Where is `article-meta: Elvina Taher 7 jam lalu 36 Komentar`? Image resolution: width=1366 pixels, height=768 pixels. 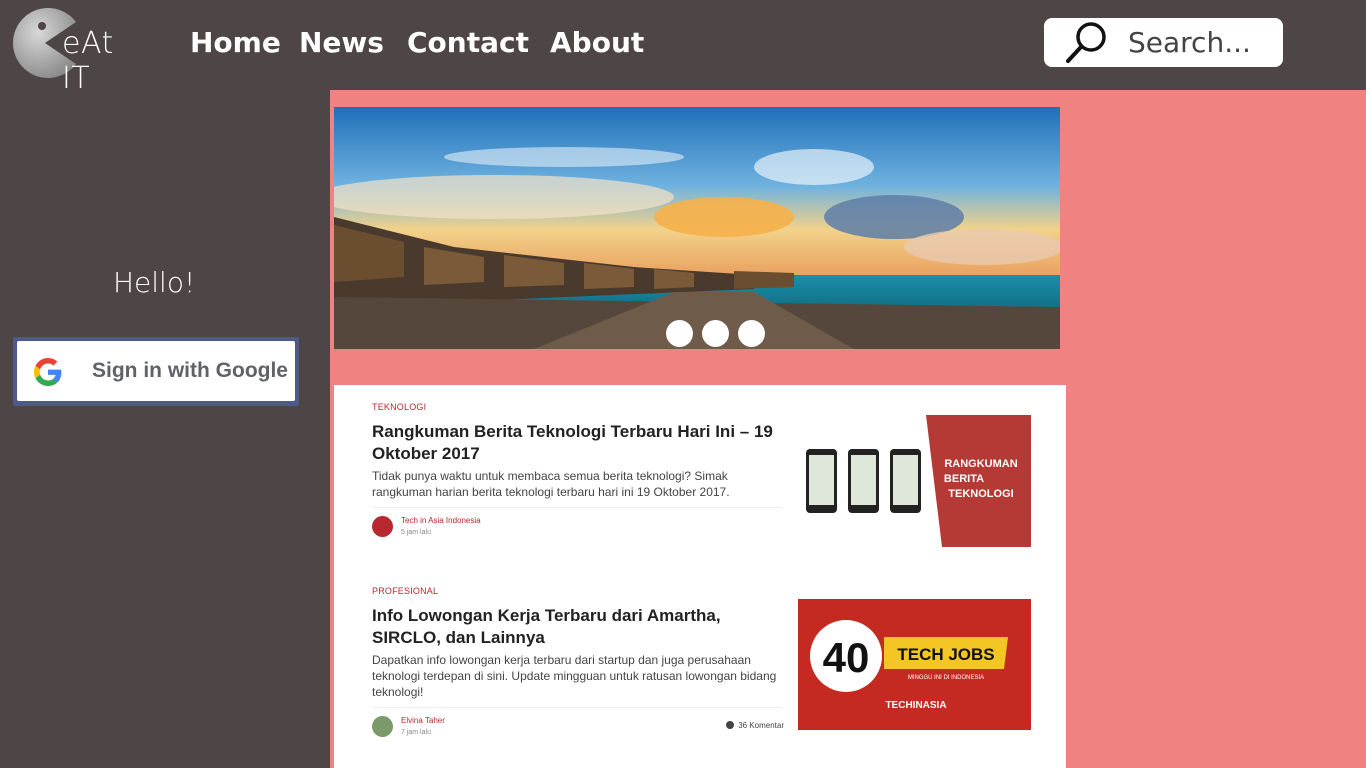
article-meta: Elvina Taher 7 jam lalu 36 Komentar is located at coordinates (578, 729).